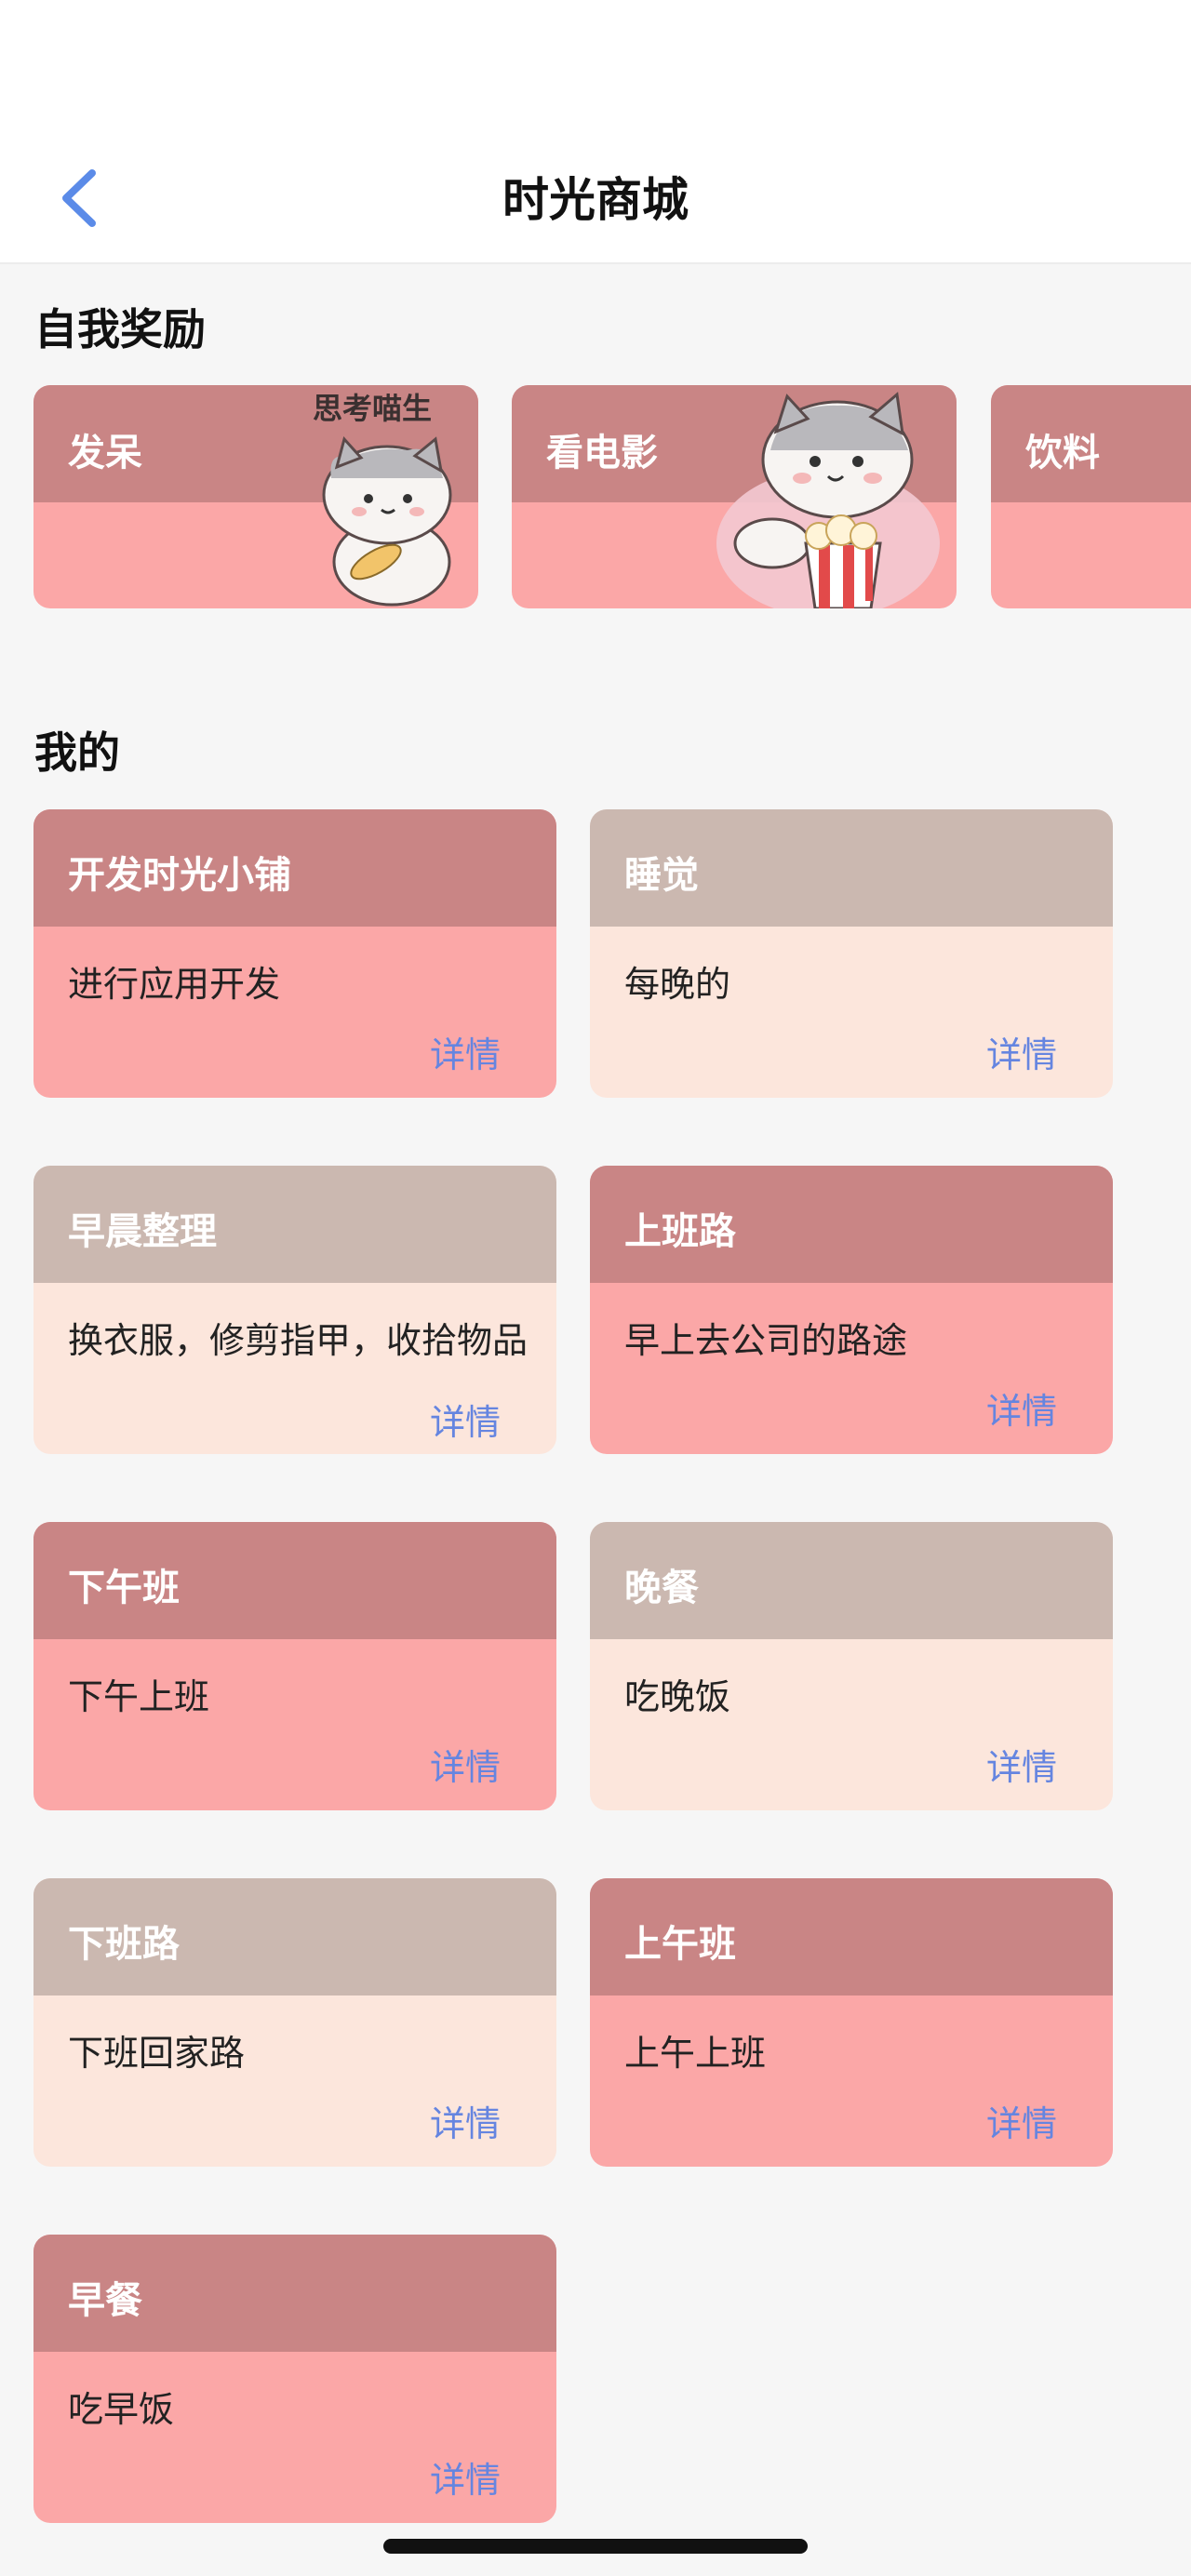  Describe the element at coordinates (1091, 496) in the screenshot. I see `reward-card-drink: 饮料` at that location.